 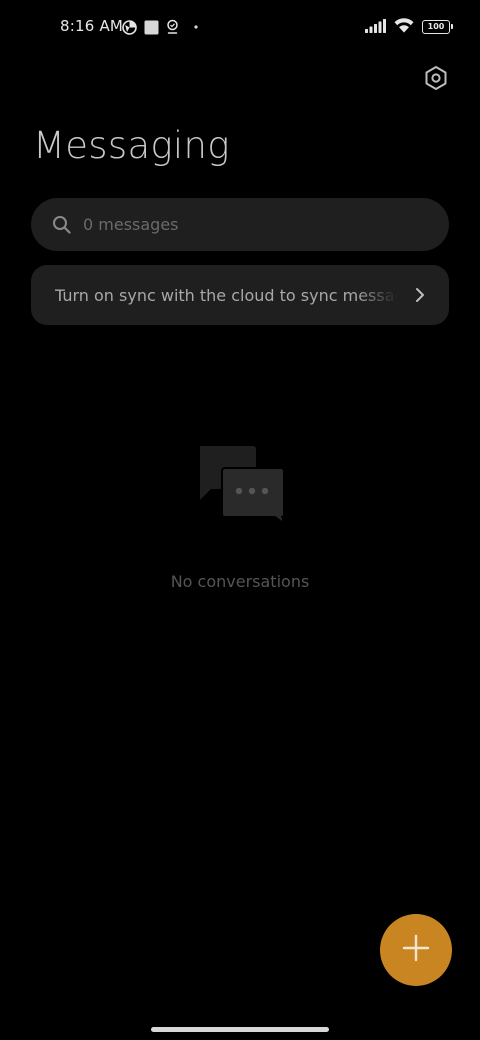 I want to click on search-input, so click(x=243, y=224).